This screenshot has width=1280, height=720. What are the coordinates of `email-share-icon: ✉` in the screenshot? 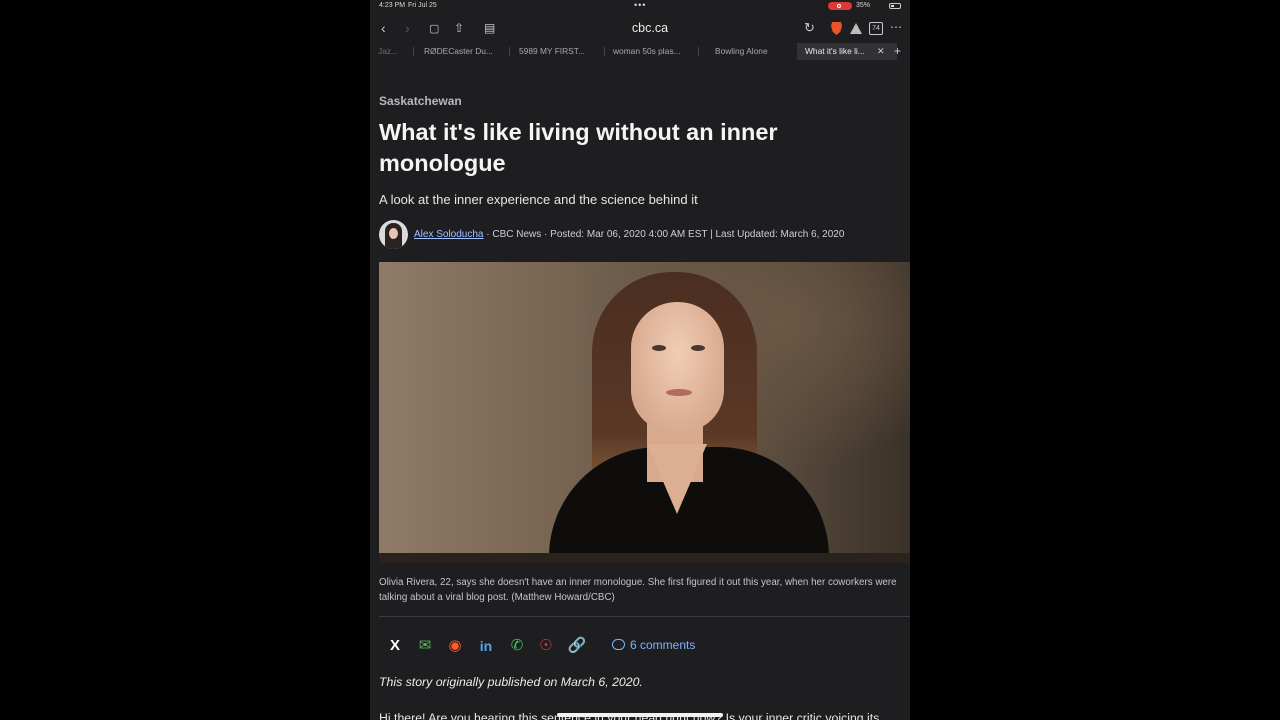 It's located at (425, 646).